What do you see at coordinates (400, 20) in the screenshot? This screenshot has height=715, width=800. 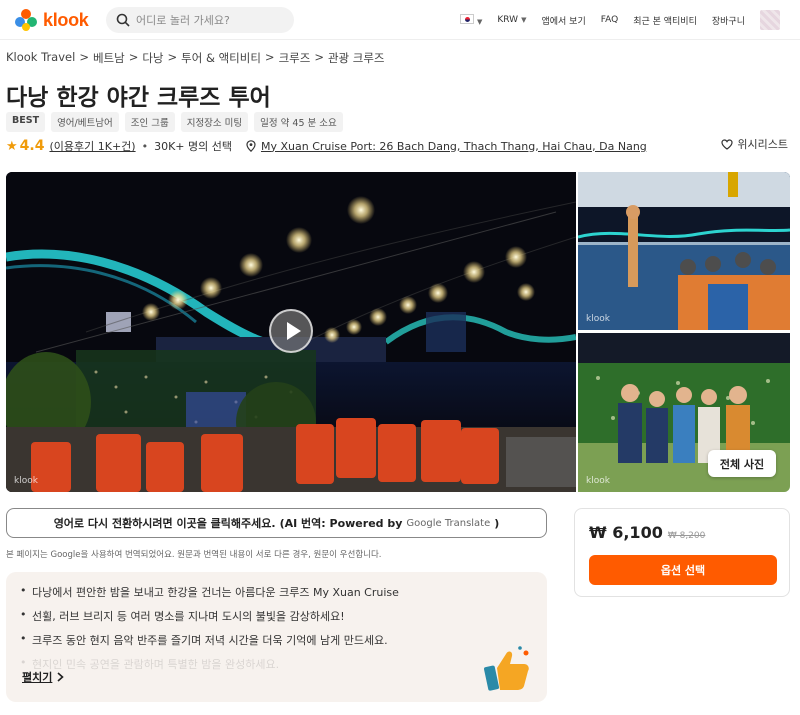 I see `top-nav-bar: klook ▼ KRW▼ 앱에서 보기 FAQ 최근 본 액티비티 장바구니` at bounding box center [400, 20].